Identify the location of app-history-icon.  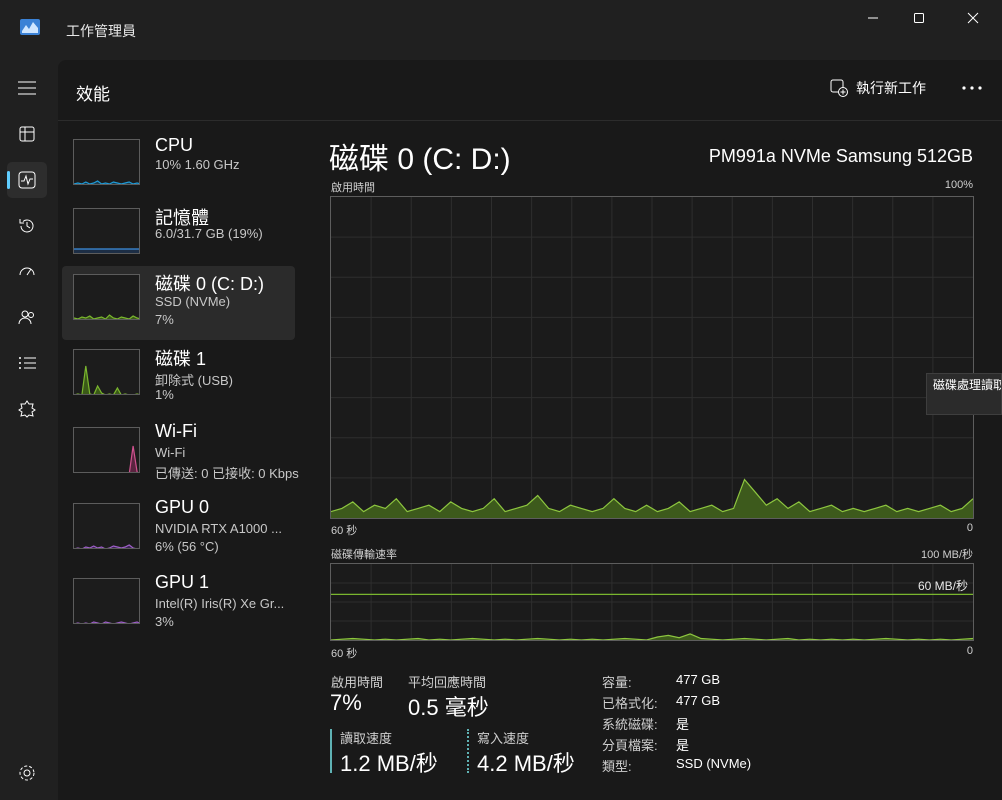
(27, 226).